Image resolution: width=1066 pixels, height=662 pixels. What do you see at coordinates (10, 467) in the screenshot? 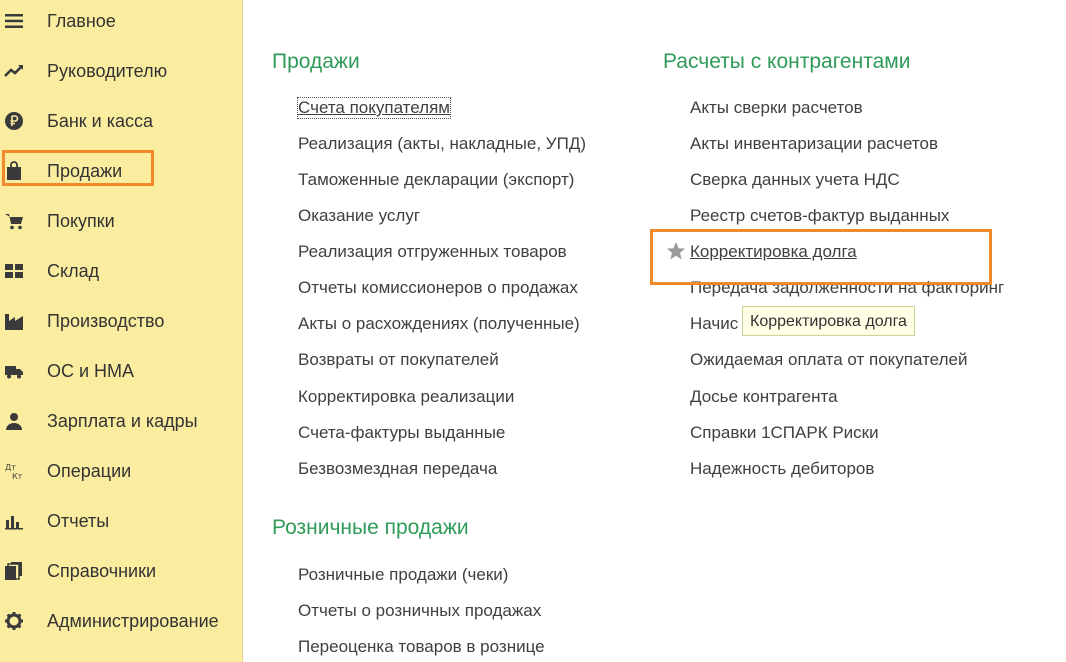
I see `svg-text: Дт` at bounding box center [10, 467].